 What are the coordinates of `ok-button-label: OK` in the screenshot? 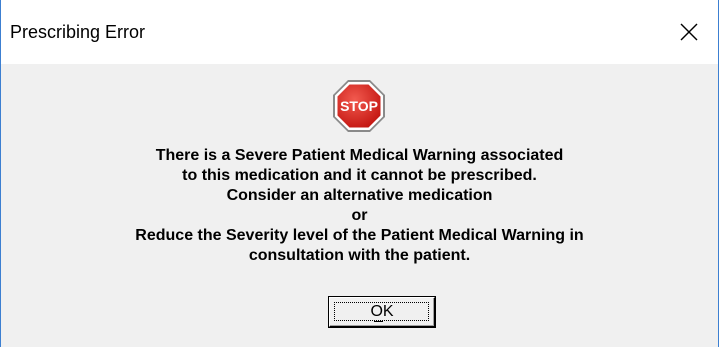 It's located at (382, 311).